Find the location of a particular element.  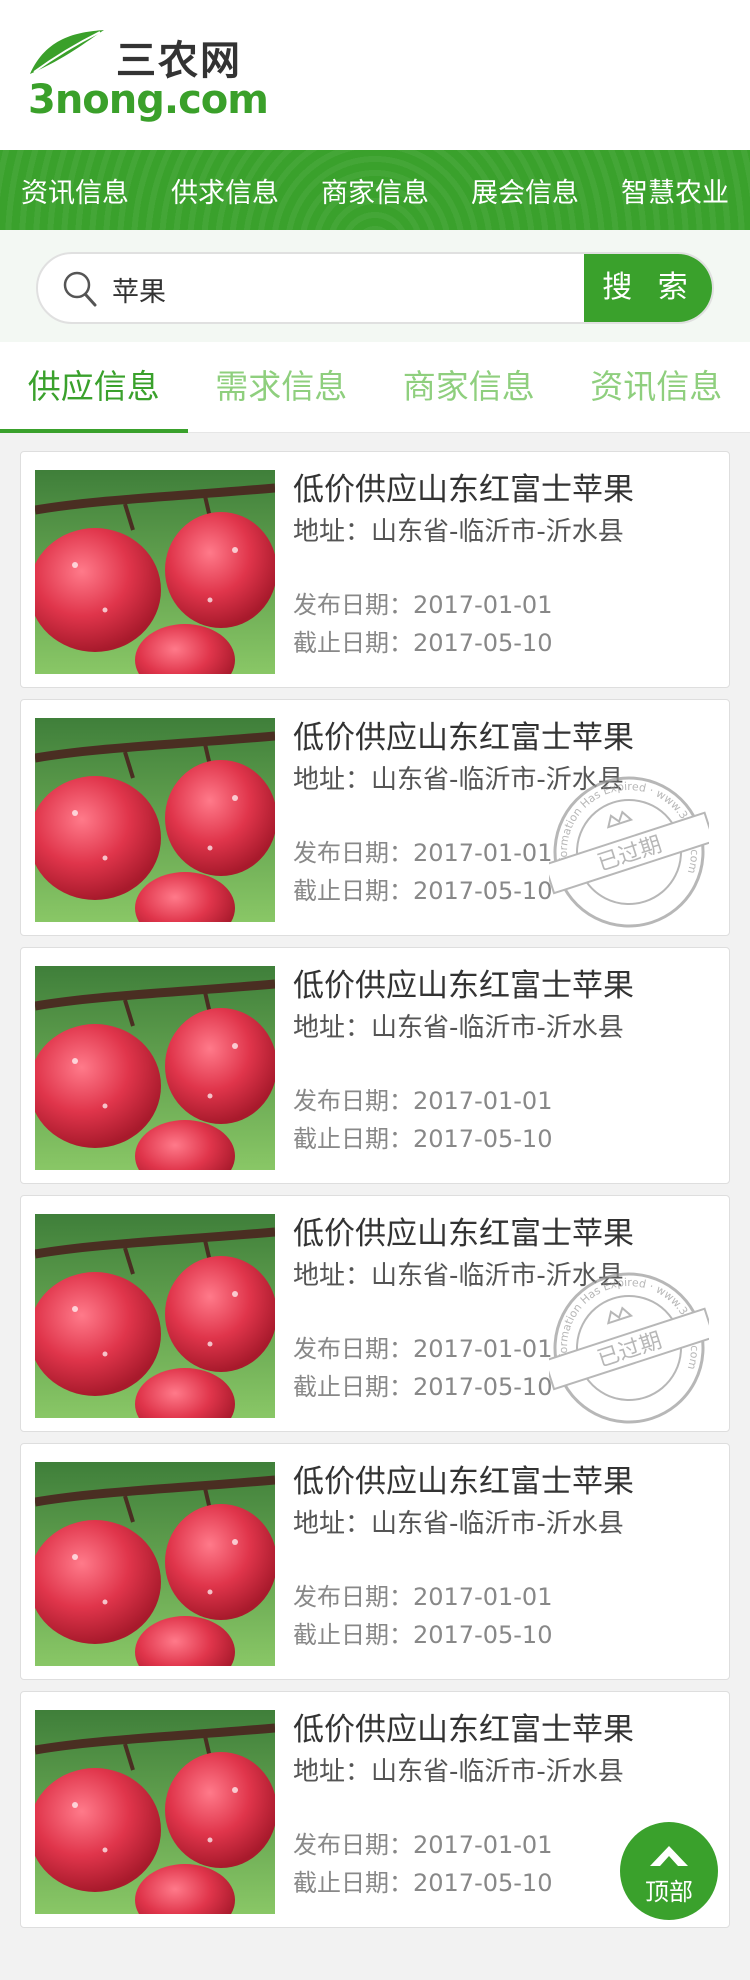

search-area: 搜 索 is located at coordinates (375, 286).